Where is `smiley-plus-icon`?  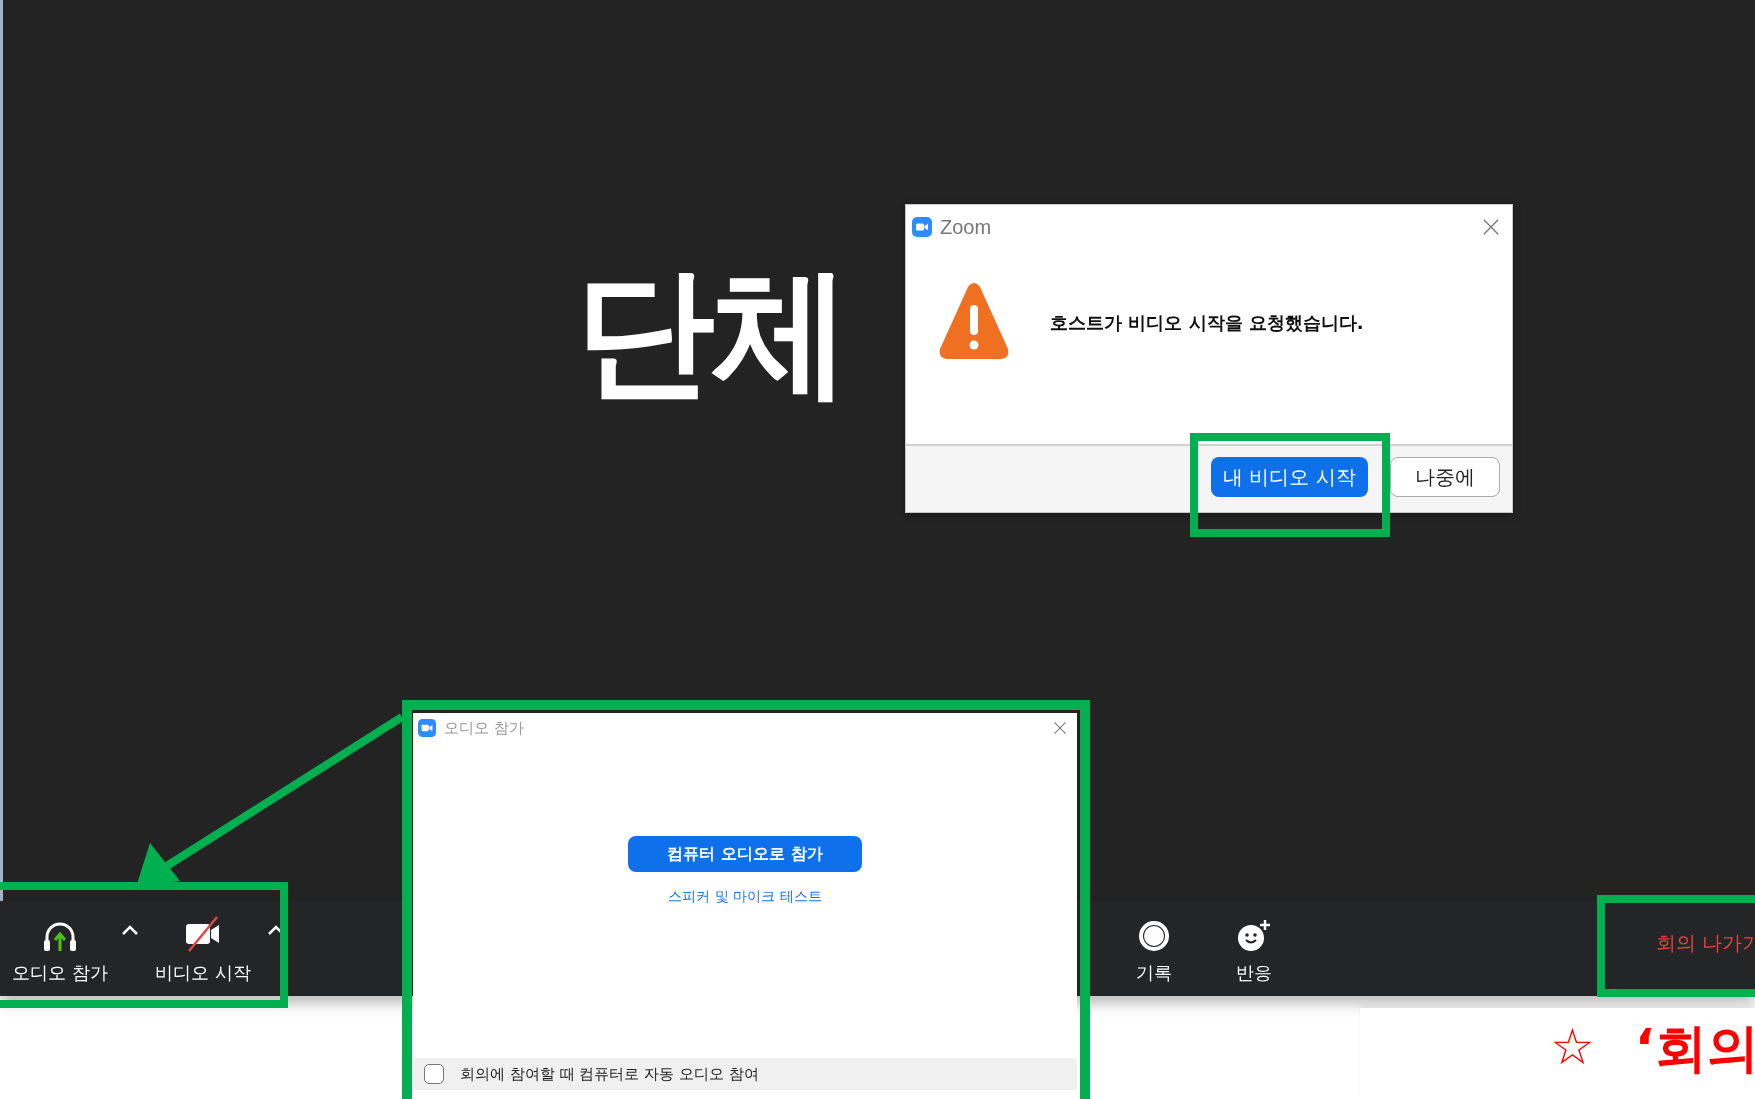
smiley-plus-icon is located at coordinates (1254, 935).